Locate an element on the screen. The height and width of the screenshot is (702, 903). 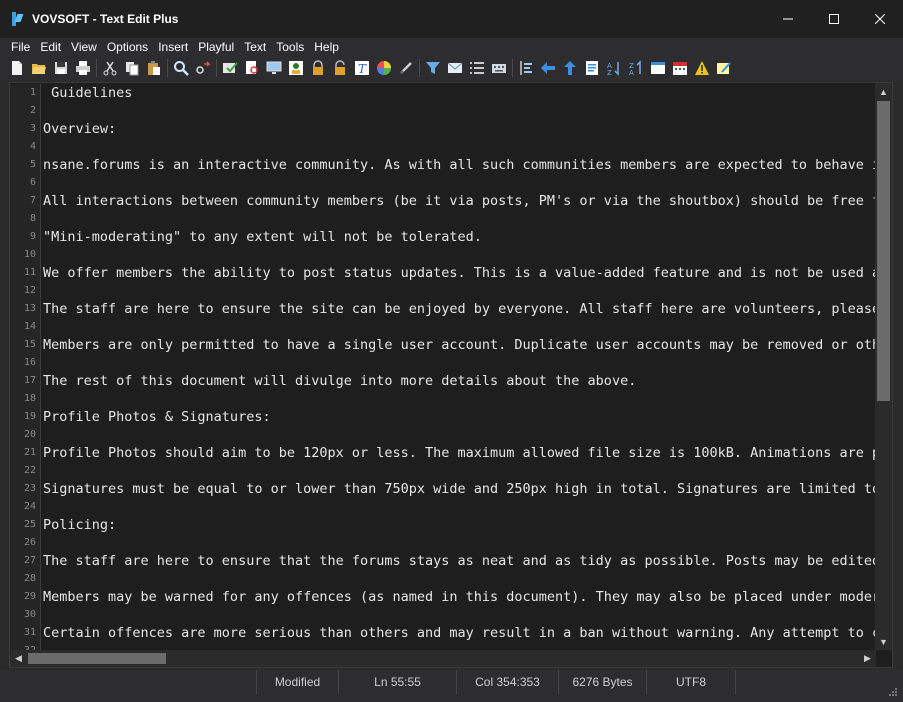
warning-icon is located at coordinates (702, 68).